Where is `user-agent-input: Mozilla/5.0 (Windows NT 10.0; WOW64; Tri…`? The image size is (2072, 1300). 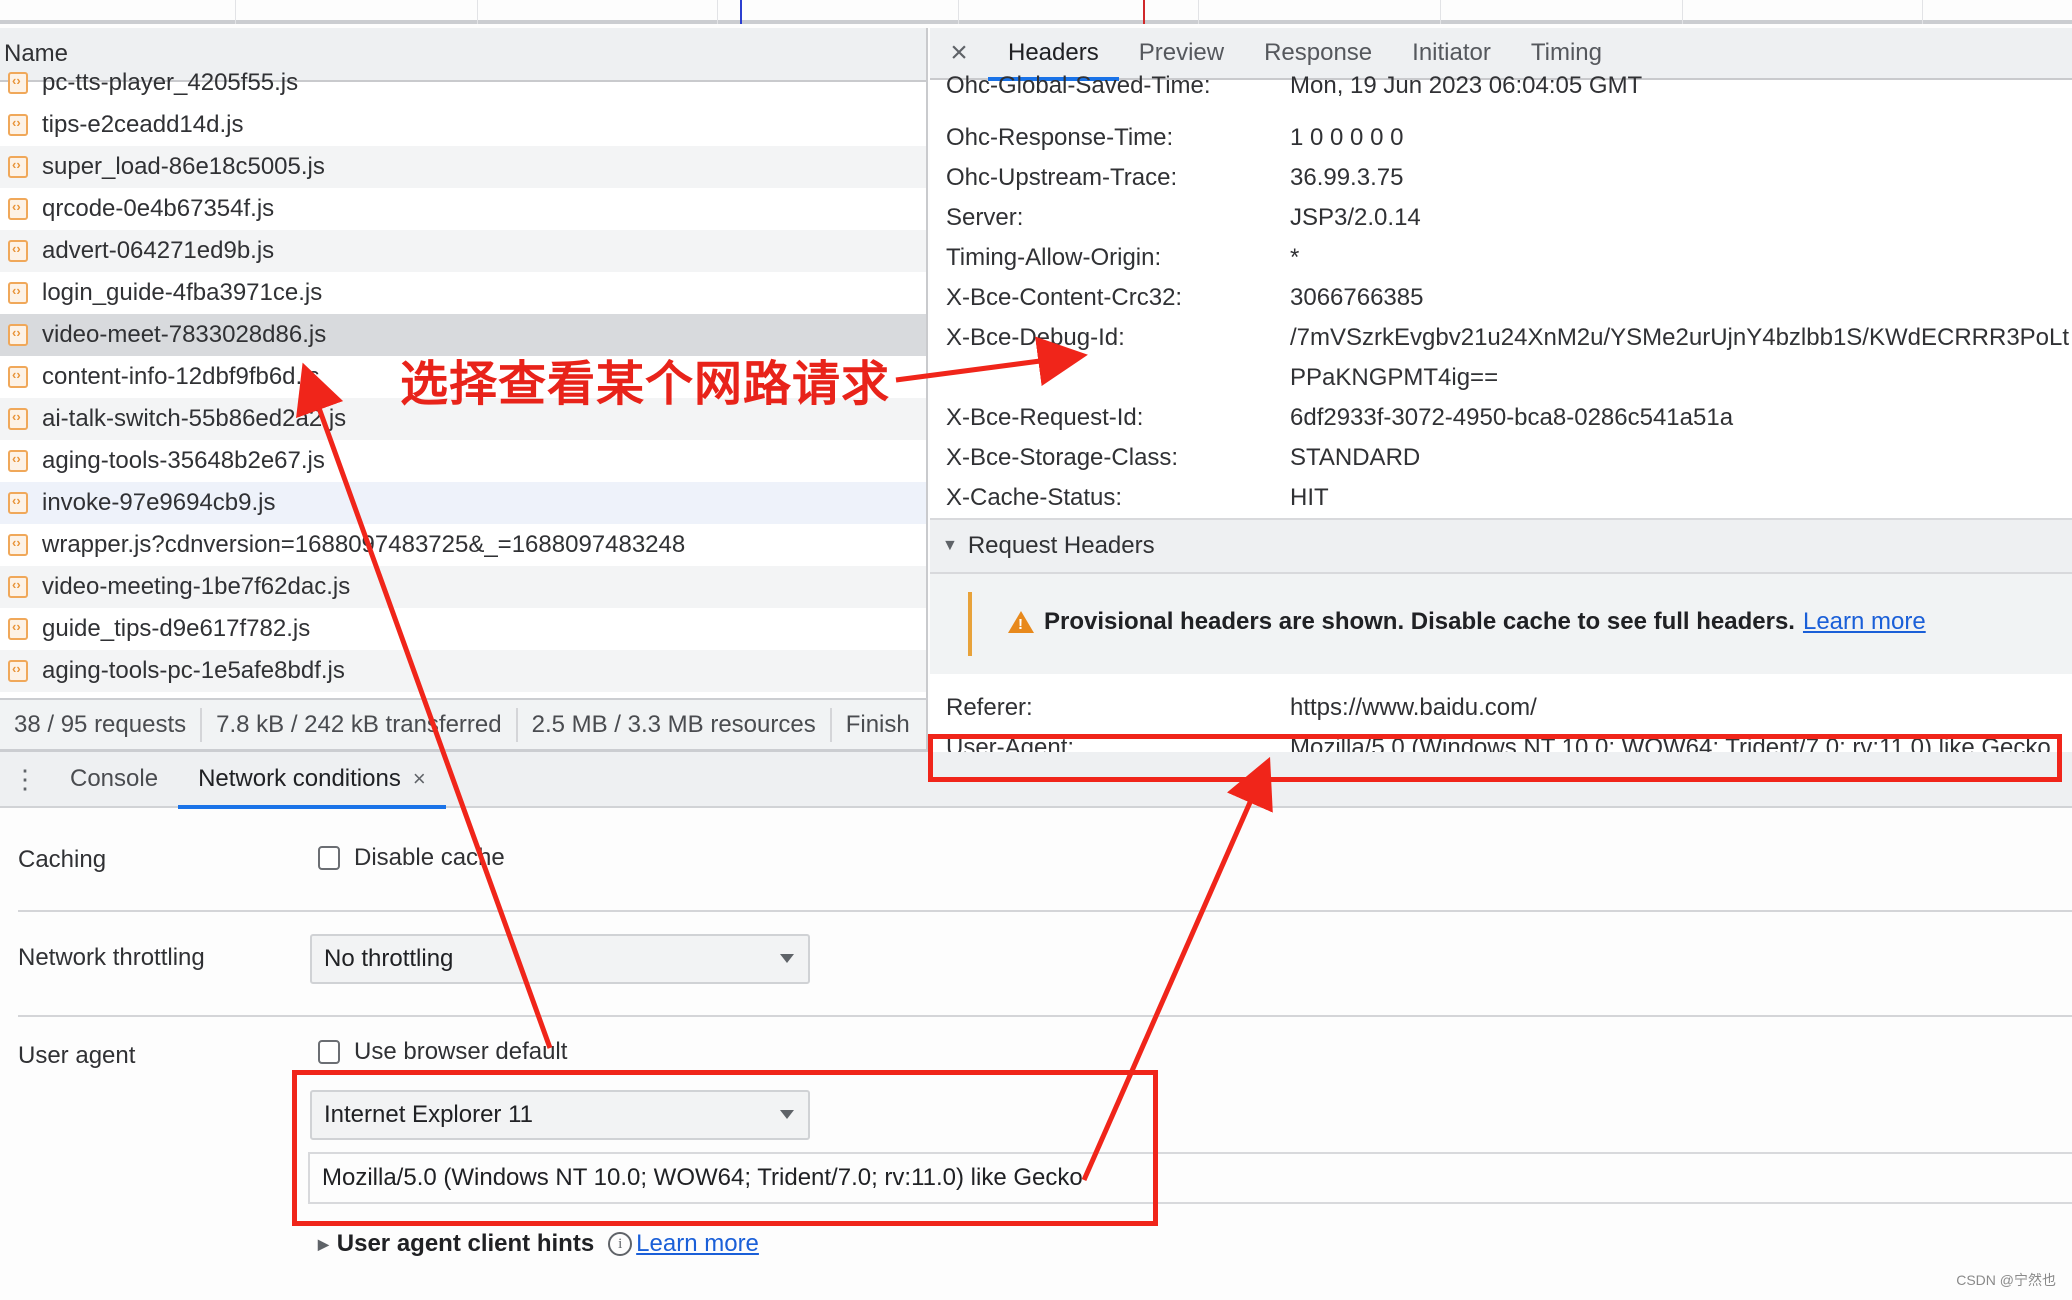
user-agent-input: Mozilla/5.0 (Windows NT 10.0; WOW64; Tri… is located at coordinates (1190, 1178).